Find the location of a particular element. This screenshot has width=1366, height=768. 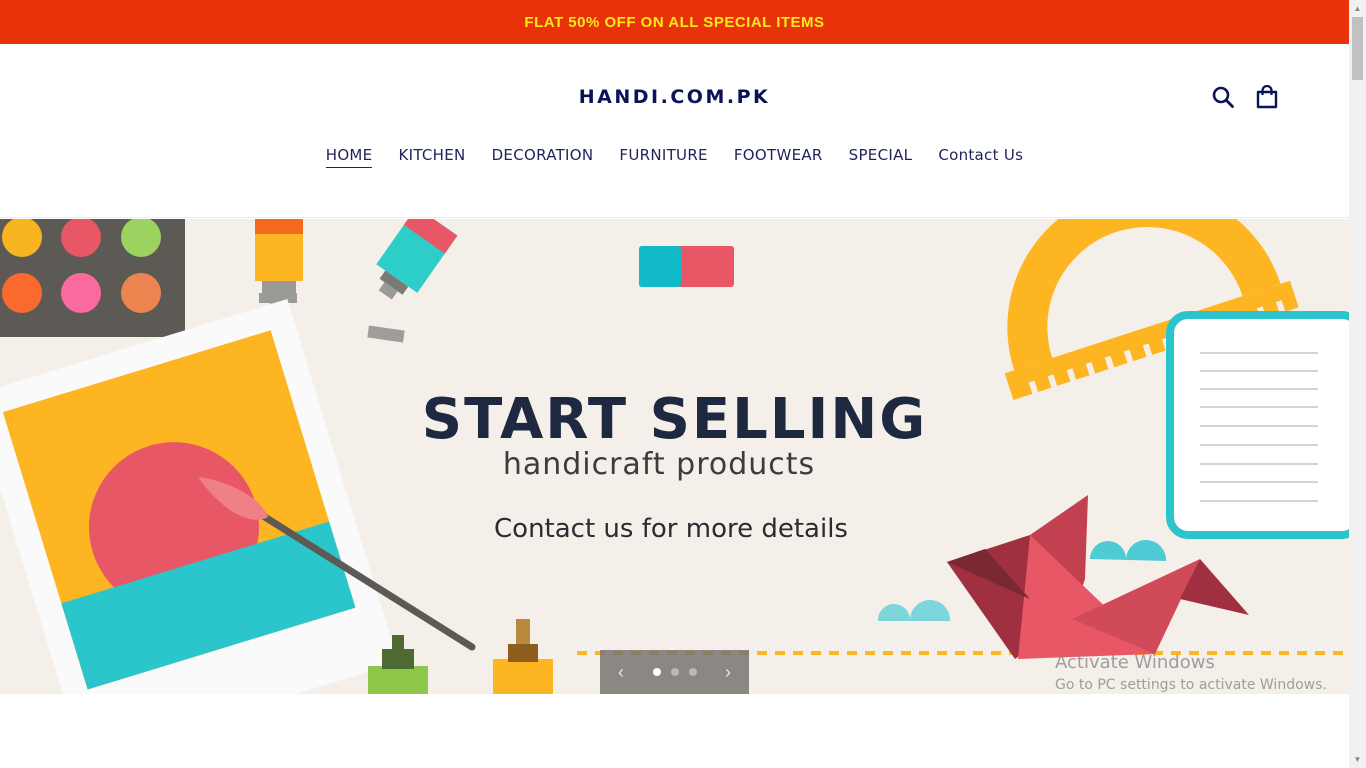

site-logo: HANDI.COM.PK is located at coordinates (674, 97).